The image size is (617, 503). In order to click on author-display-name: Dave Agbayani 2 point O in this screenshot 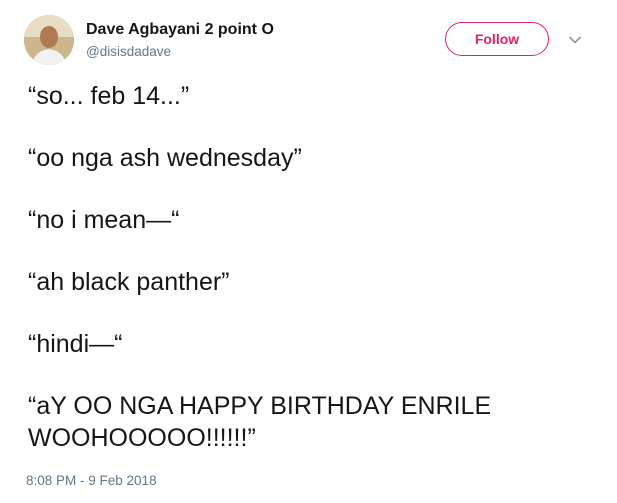, I will do `click(180, 30)`.